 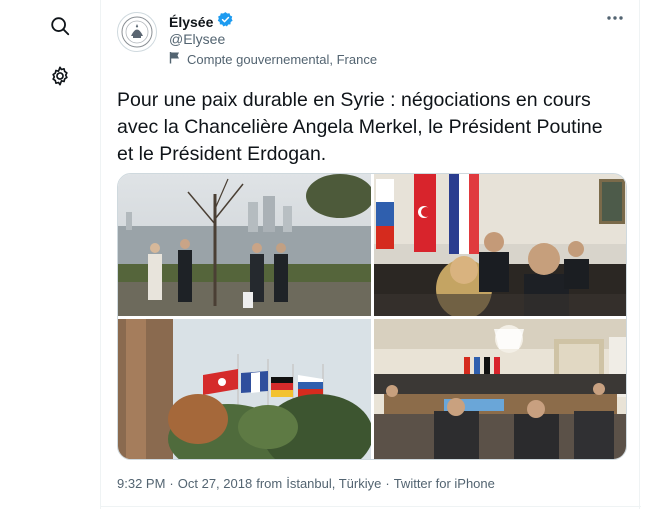 What do you see at coordinates (60, 76) in the screenshot?
I see `gear-icon` at bounding box center [60, 76].